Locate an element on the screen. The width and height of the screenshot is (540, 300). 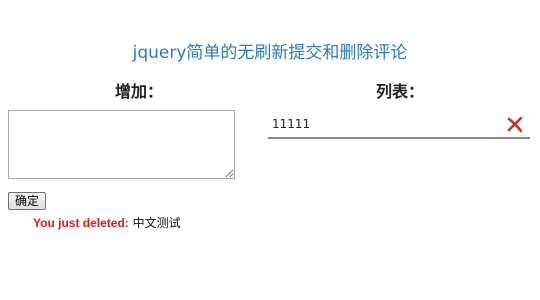
list-item-text: 11111 is located at coordinates (291, 124).